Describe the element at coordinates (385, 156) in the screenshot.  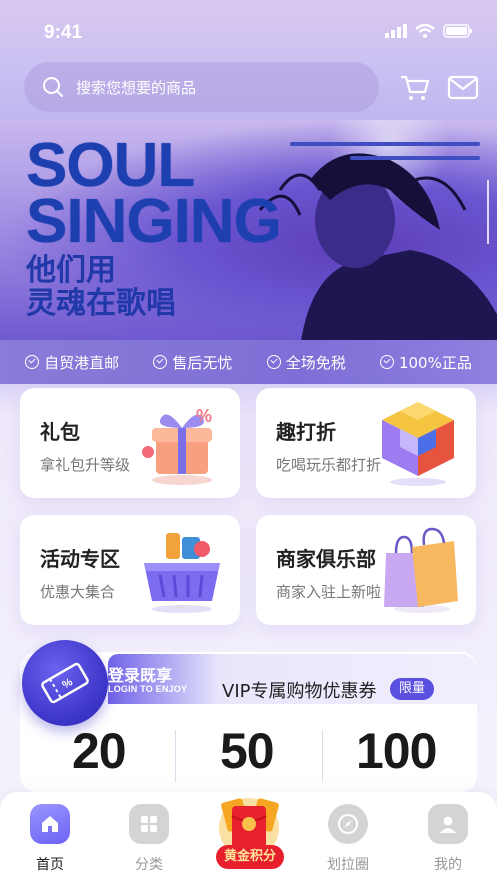
I see `hero-decoration-stripes` at that location.